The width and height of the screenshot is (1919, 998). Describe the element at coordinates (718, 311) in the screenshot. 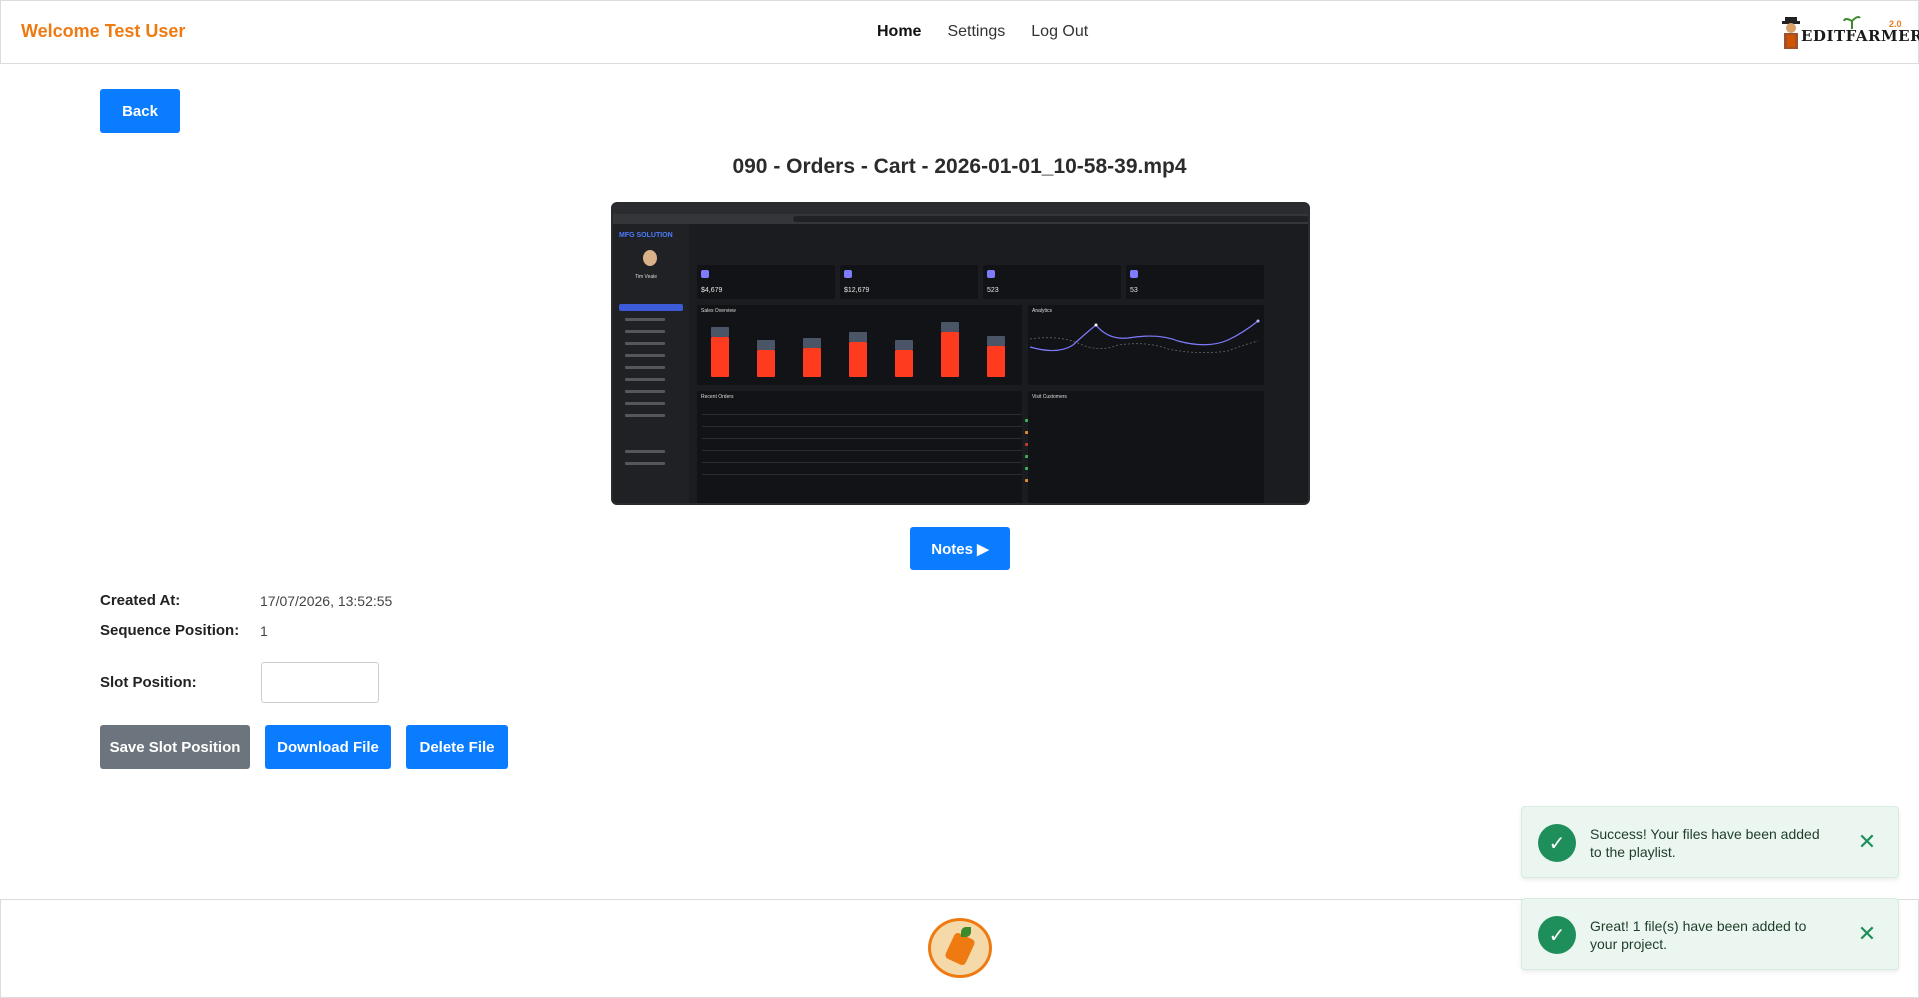

I see `sales-title: Sales Overview` at that location.